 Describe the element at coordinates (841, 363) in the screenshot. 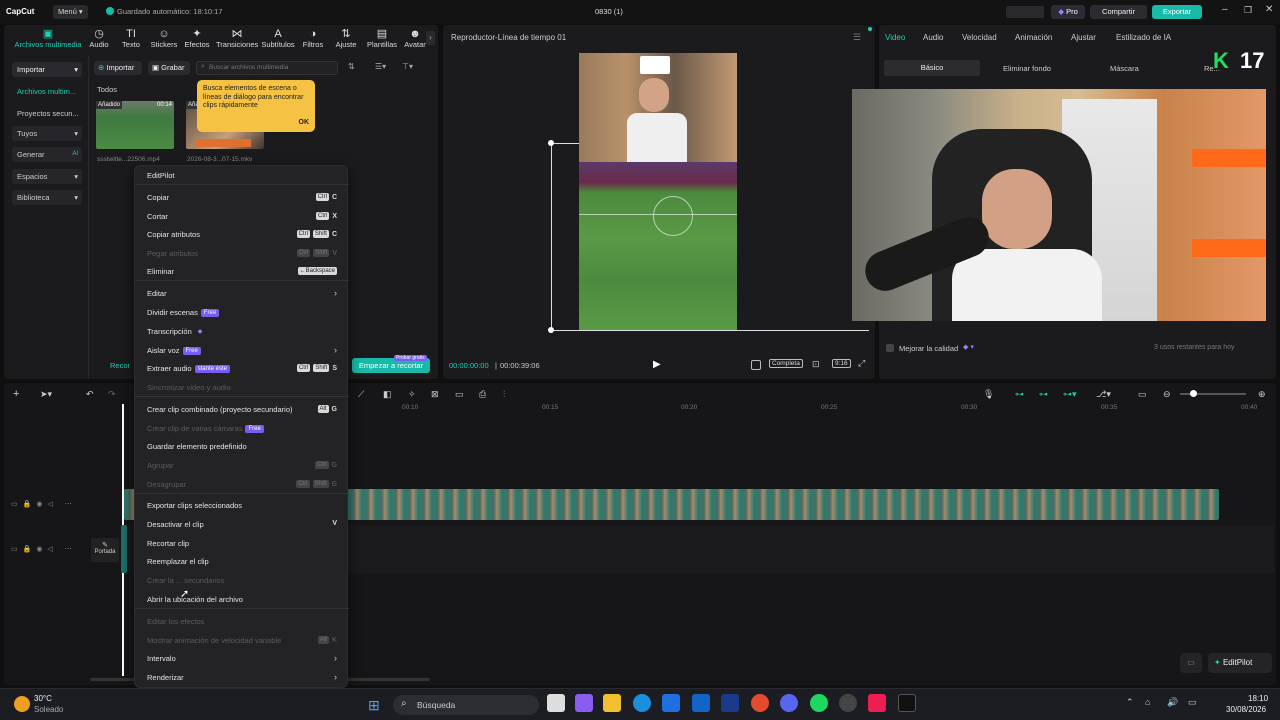

I see `ratio-button: 9:16` at that location.